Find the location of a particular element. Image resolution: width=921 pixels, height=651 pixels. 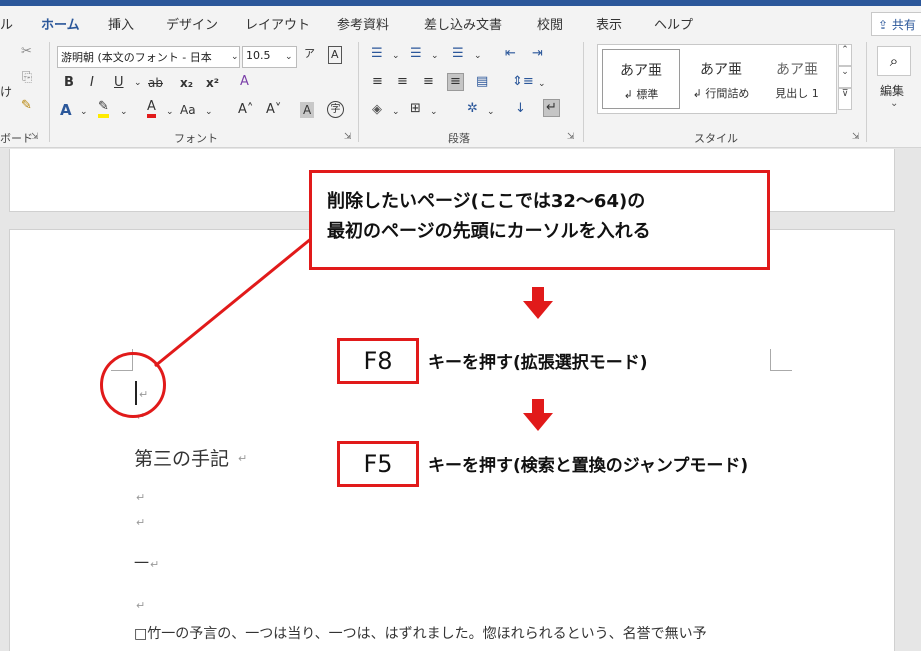

f8-key-label: F8 is located at coordinates (378, 361).